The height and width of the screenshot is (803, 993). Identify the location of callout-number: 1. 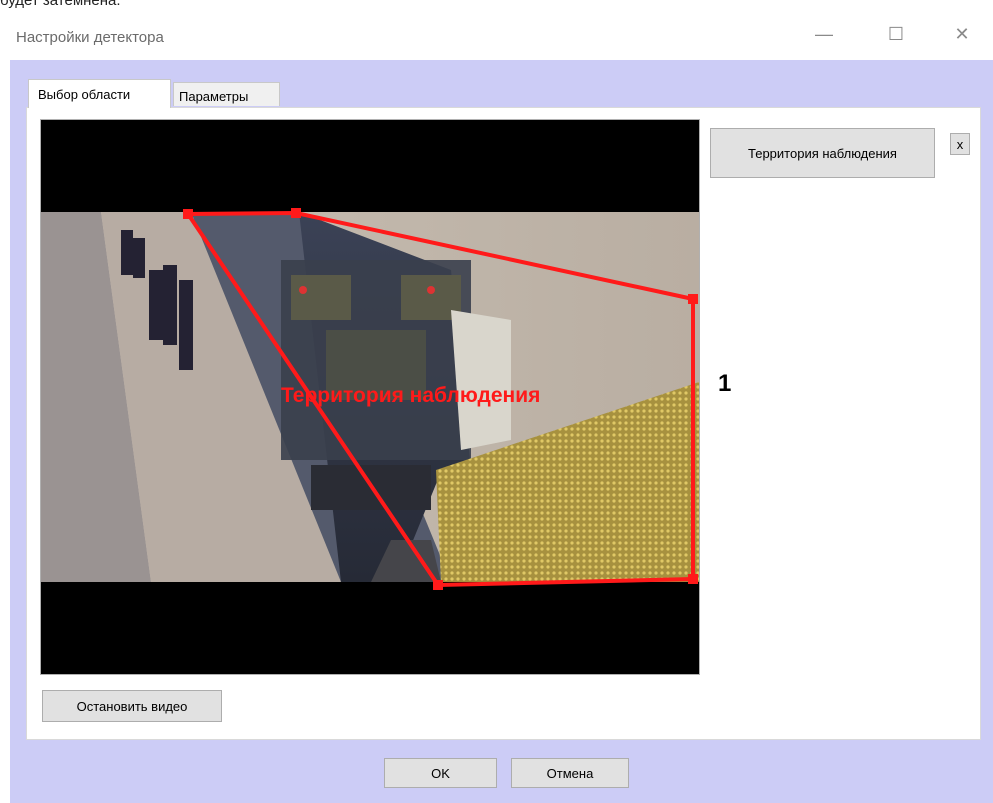
(725, 383).